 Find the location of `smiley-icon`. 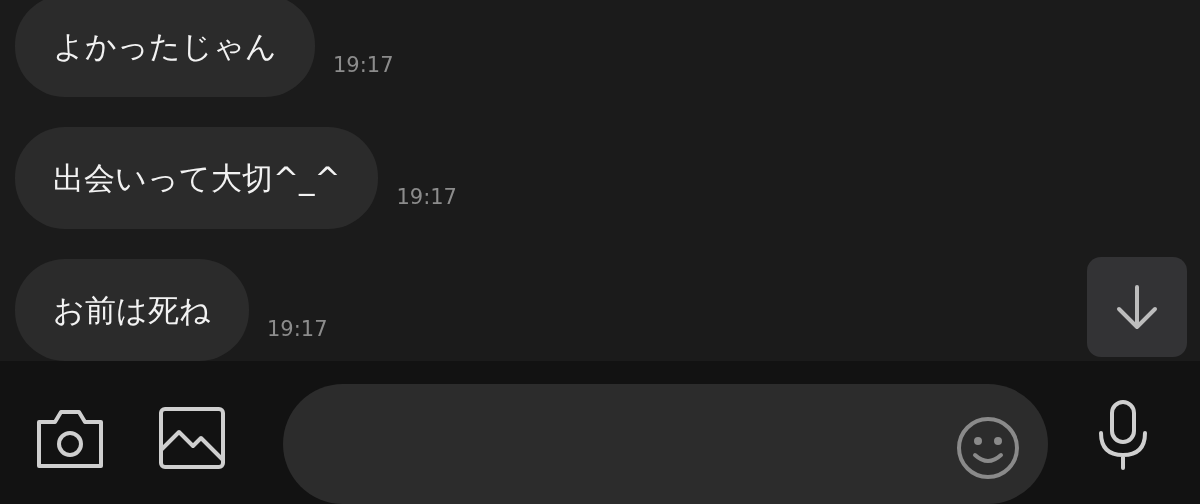

smiley-icon is located at coordinates (988, 448).